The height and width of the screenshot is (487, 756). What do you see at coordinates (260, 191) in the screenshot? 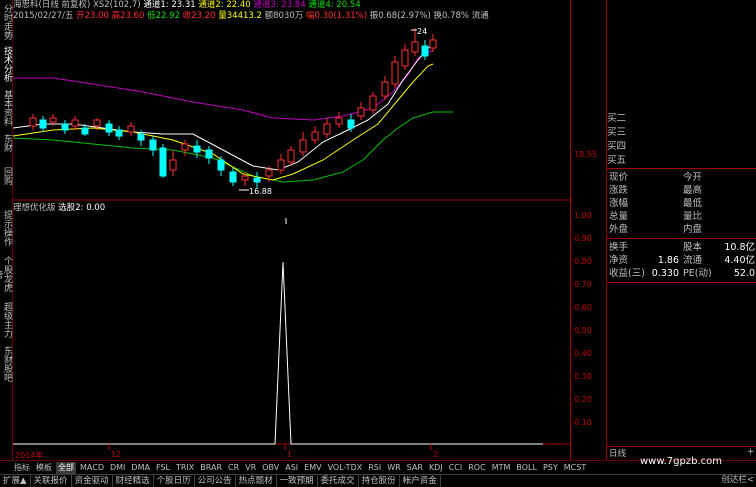
I see `low-annotation: 16.88` at bounding box center [260, 191].